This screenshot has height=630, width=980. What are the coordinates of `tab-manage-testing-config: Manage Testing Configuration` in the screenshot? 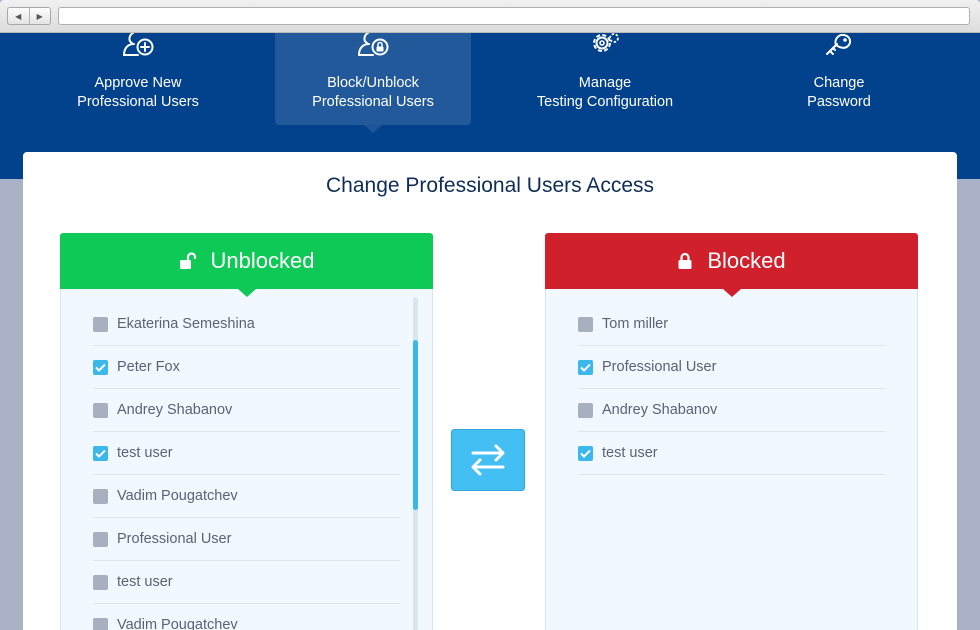 It's located at (605, 79).